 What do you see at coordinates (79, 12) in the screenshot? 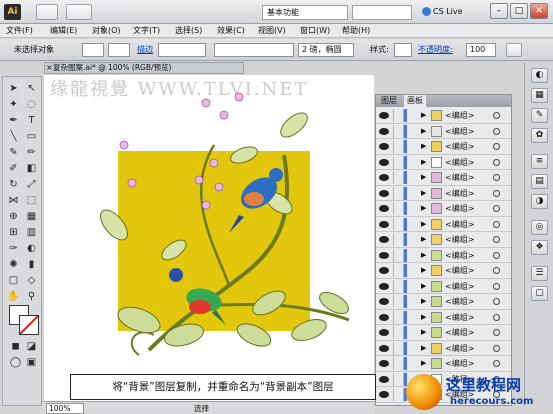
I see `arrange-documents-button` at bounding box center [79, 12].